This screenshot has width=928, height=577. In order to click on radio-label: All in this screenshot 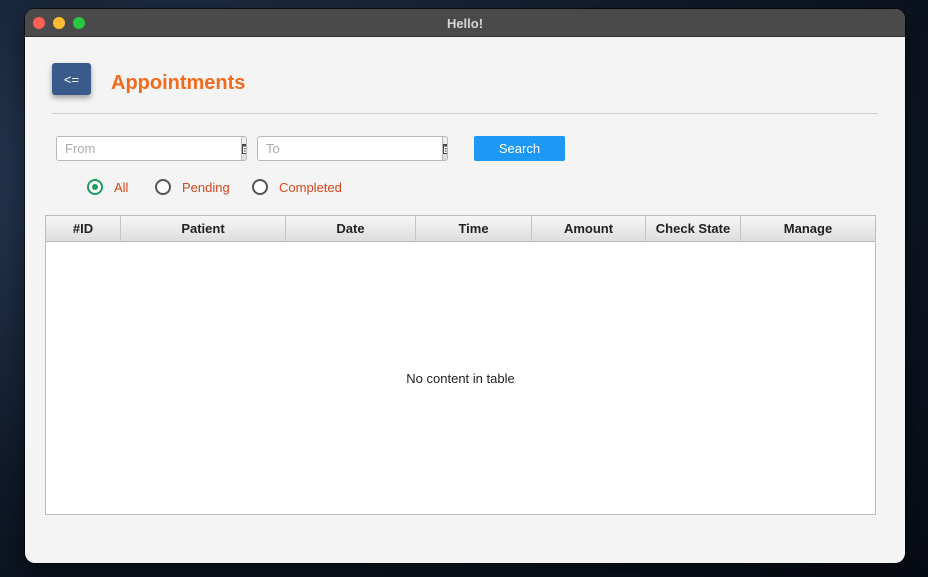, I will do `click(121, 187)`.